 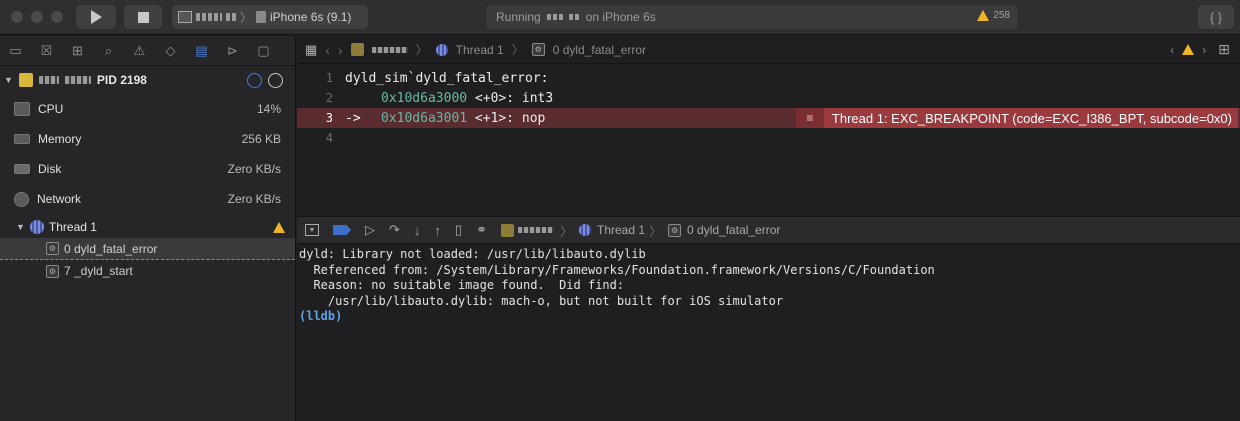 I want to click on step-over-icon: ↷, so click(x=394, y=230).